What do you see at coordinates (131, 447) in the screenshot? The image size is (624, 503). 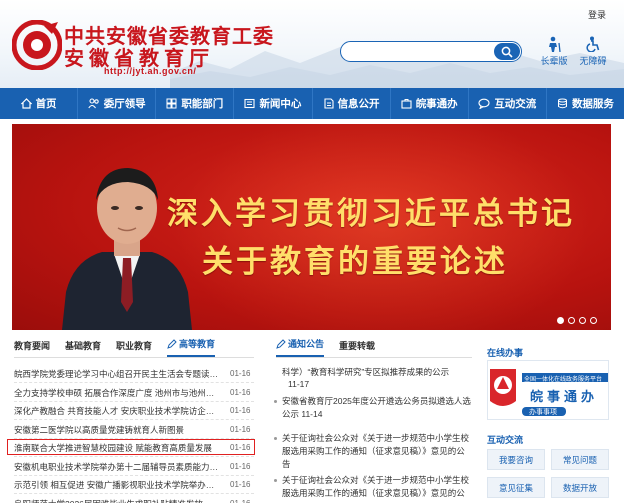 I see `highlight-box` at bounding box center [131, 447].